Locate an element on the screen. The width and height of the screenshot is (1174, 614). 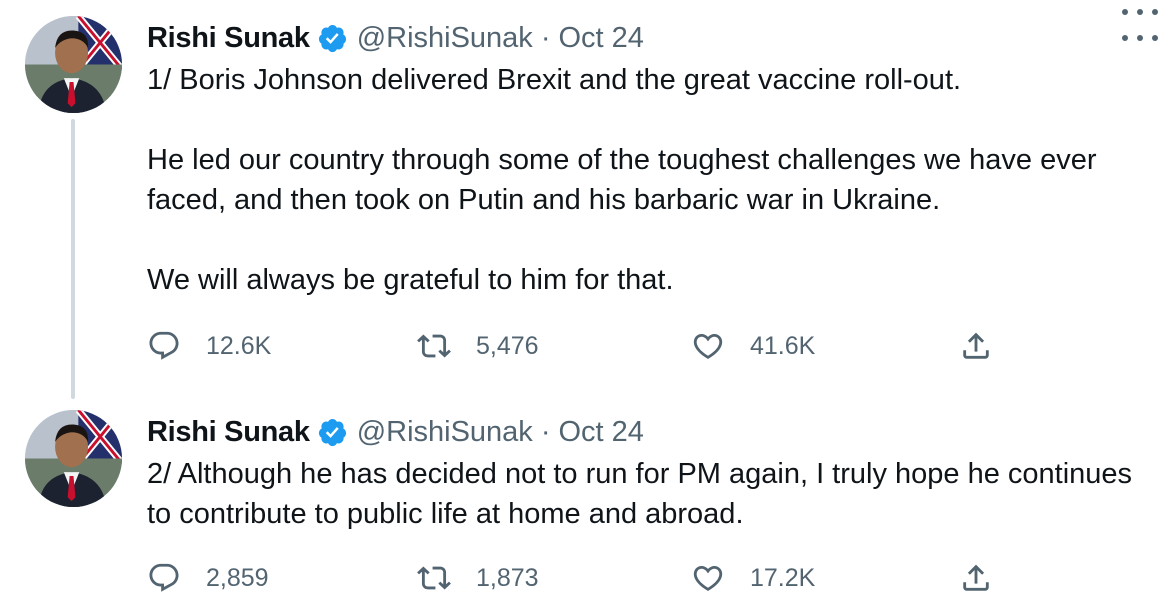
like-count: 41.6K is located at coordinates (783, 345).